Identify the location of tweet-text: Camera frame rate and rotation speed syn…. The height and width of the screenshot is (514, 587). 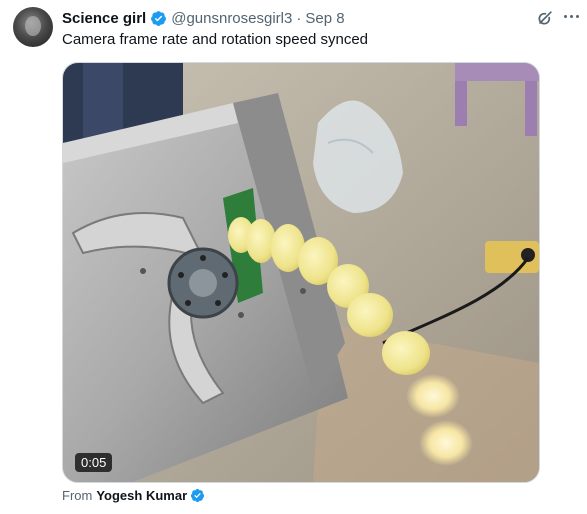
(215, 39).